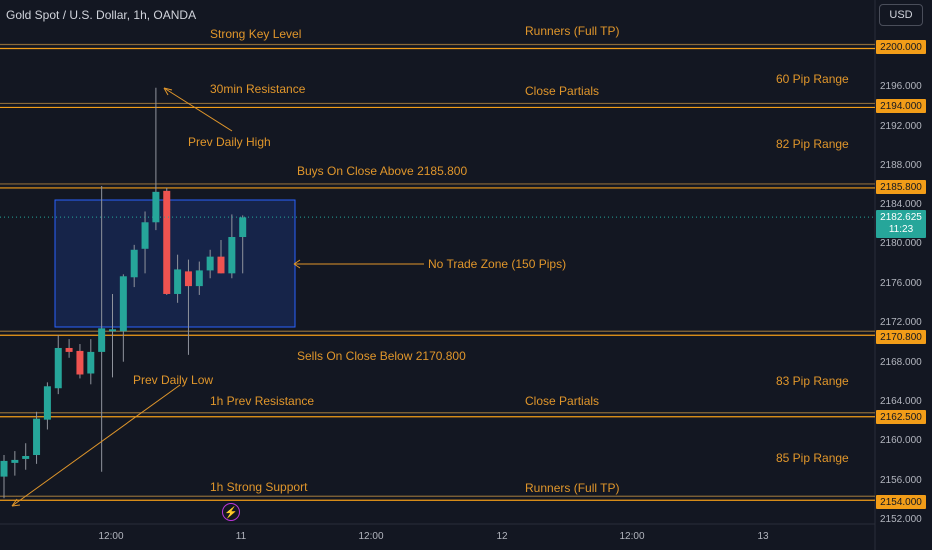 The height and width of the screenshot is (550, 932). Describe the element at coordinates (572, 488) in the screenshot. I see `label-runners-bottom: Runners (Full TP)` at that location.